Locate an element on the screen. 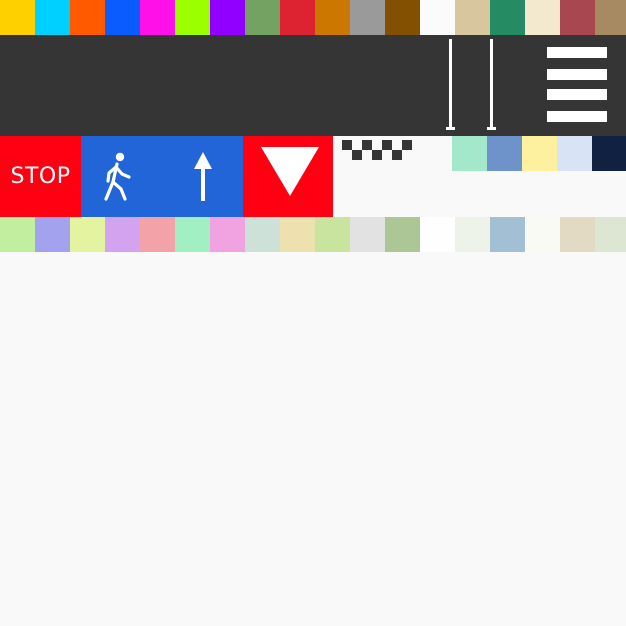 This screenshot has height=626, width=626. road-sign-row: STOP is located at coordinates (313, 176).